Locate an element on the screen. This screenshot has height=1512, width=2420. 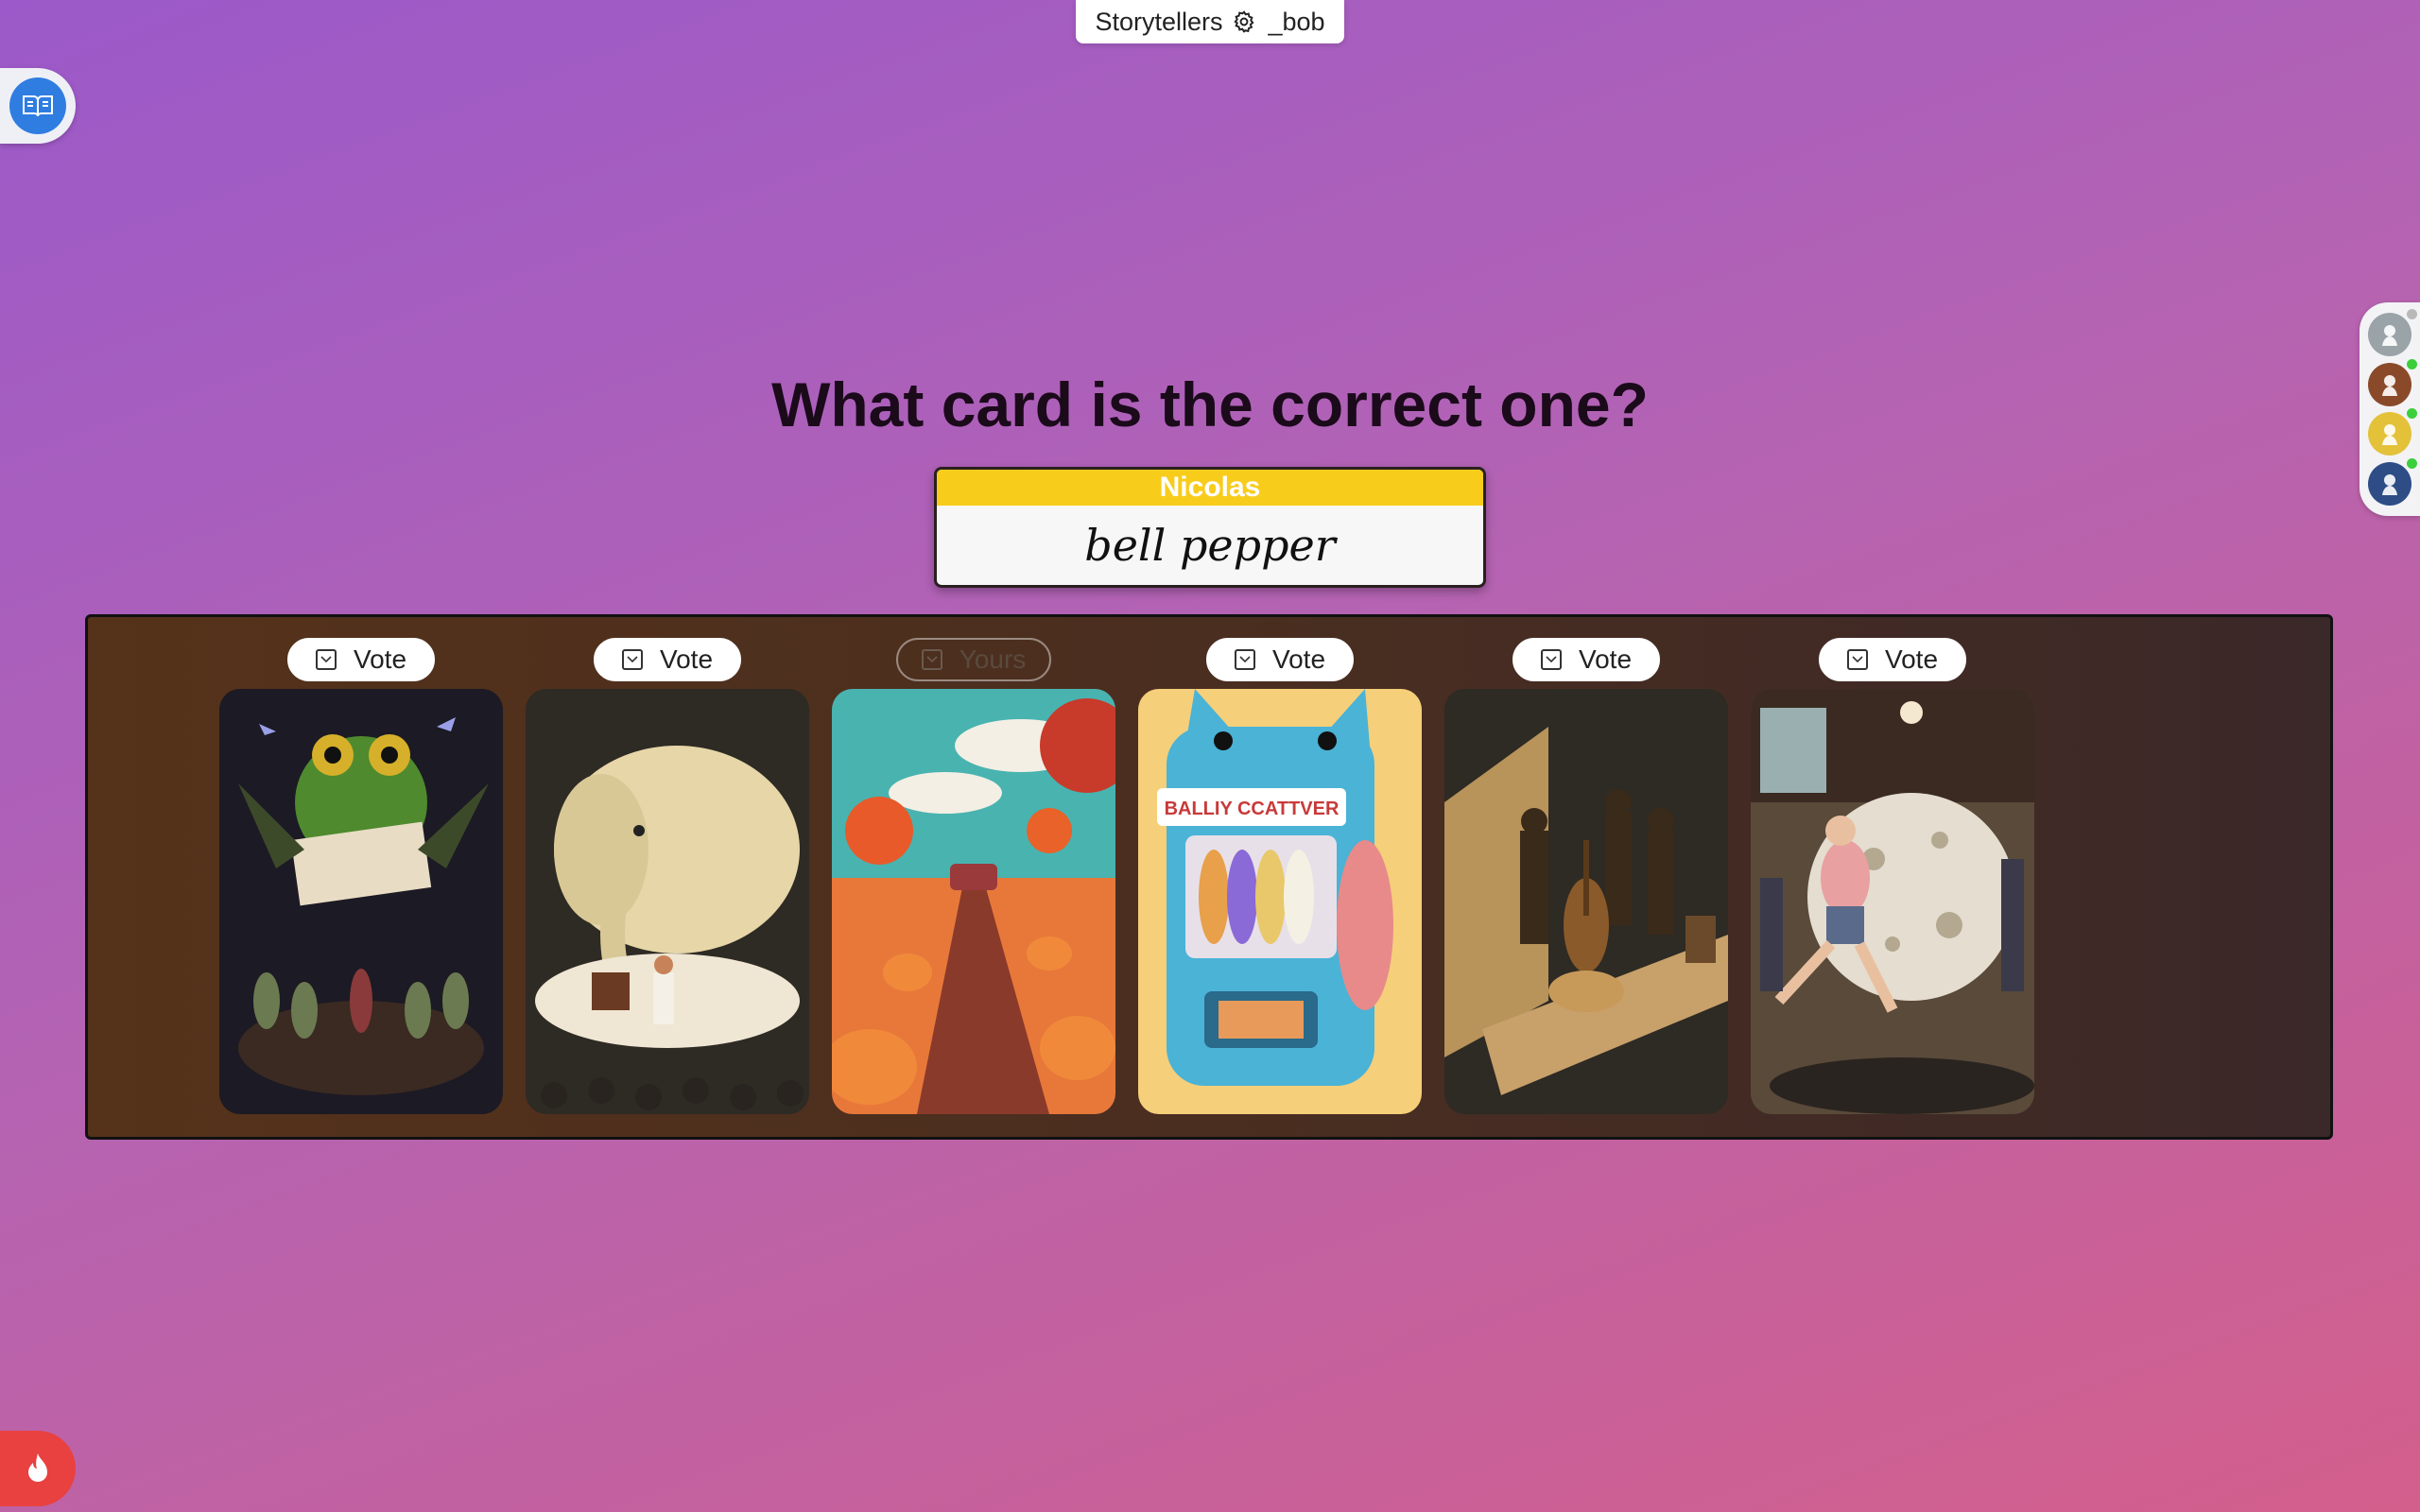
fire-icon is located at coordinates (37, 1467).